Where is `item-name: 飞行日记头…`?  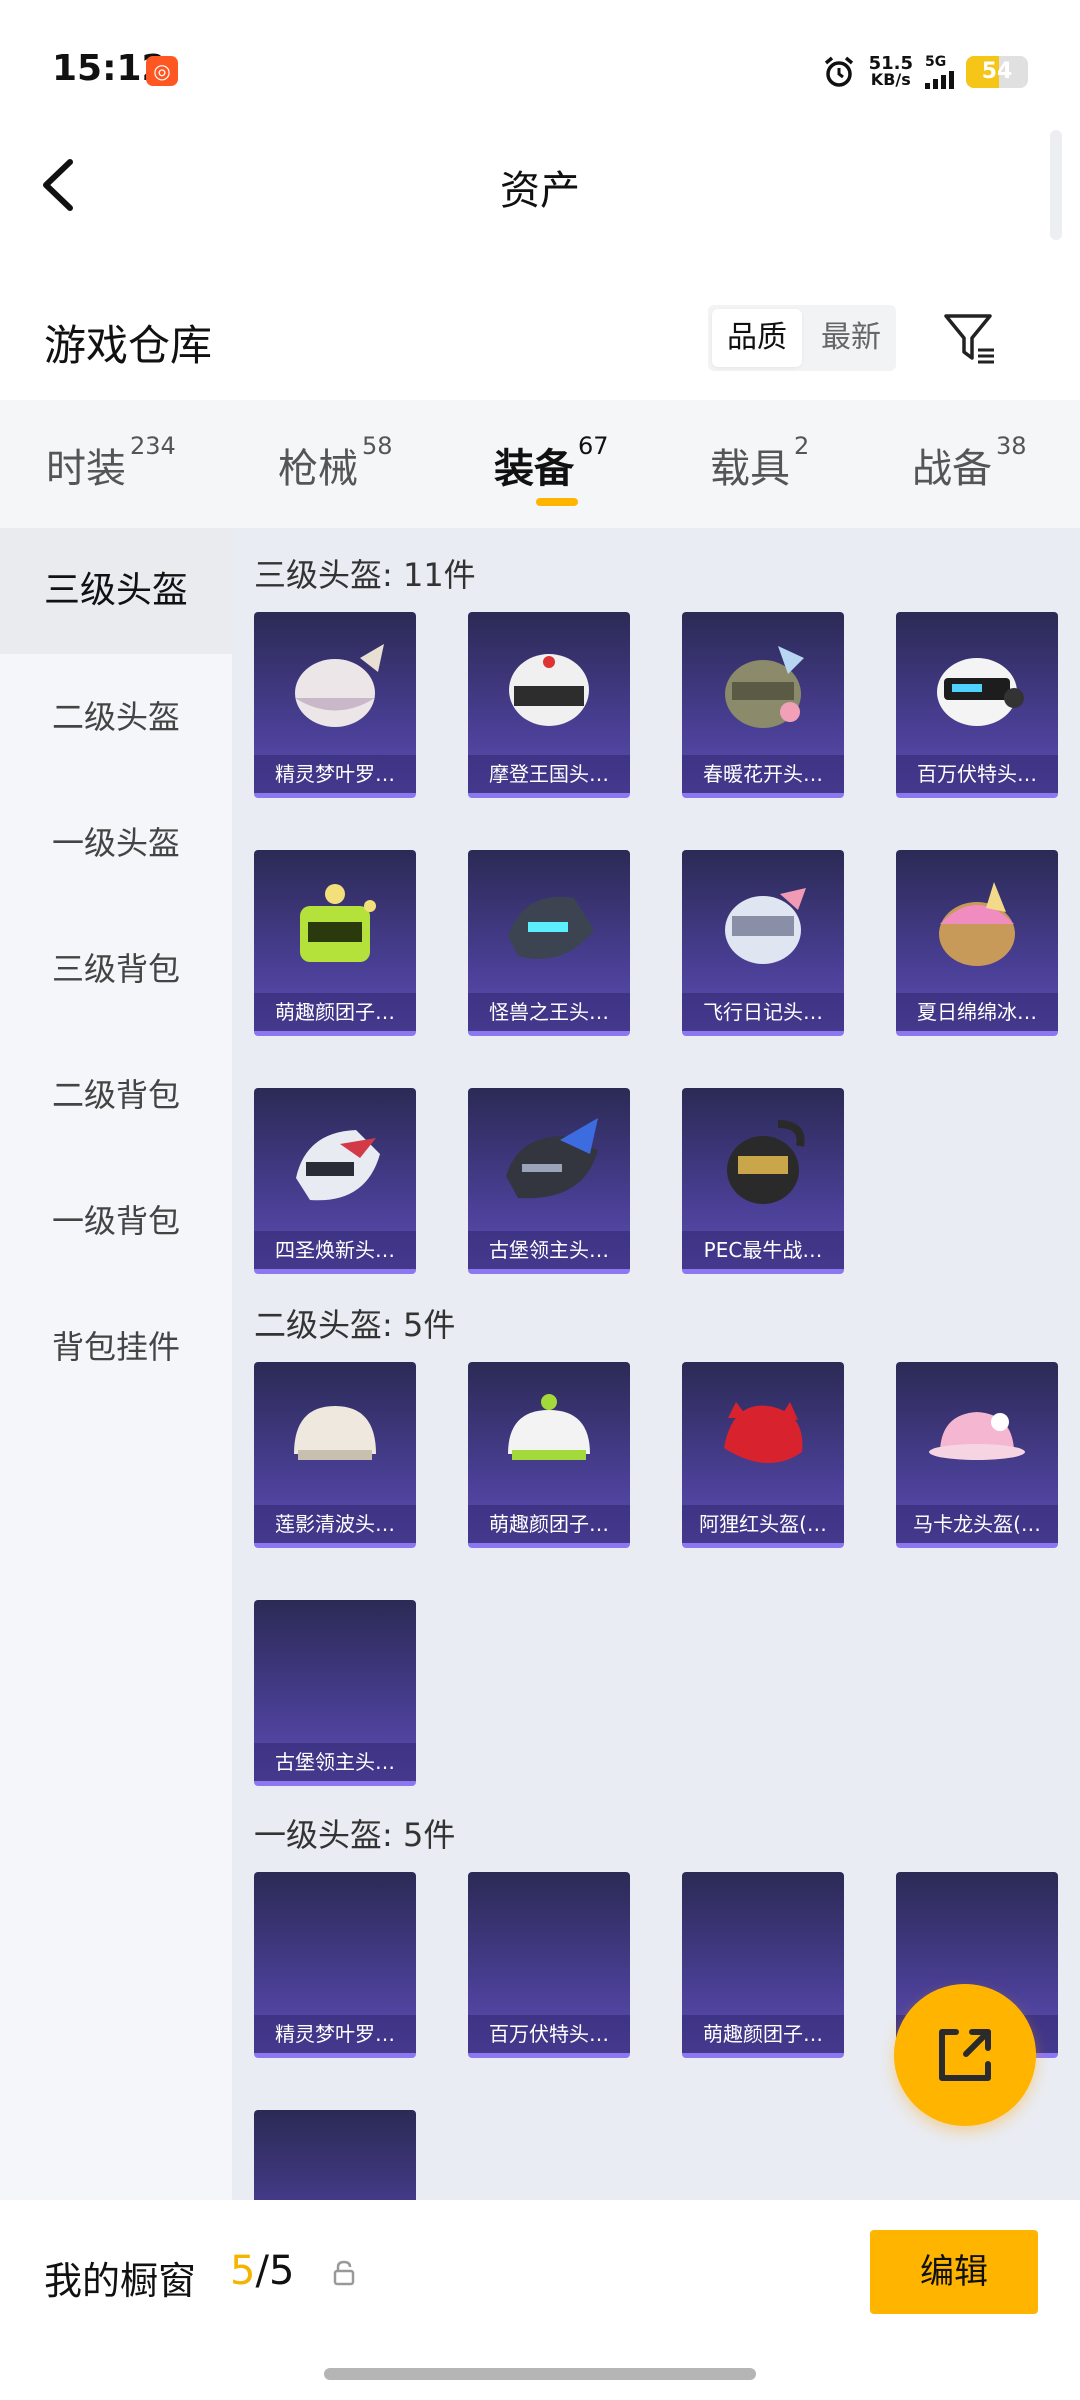
item-name: 飞行日记头… is located at coordinates (763, 1012).